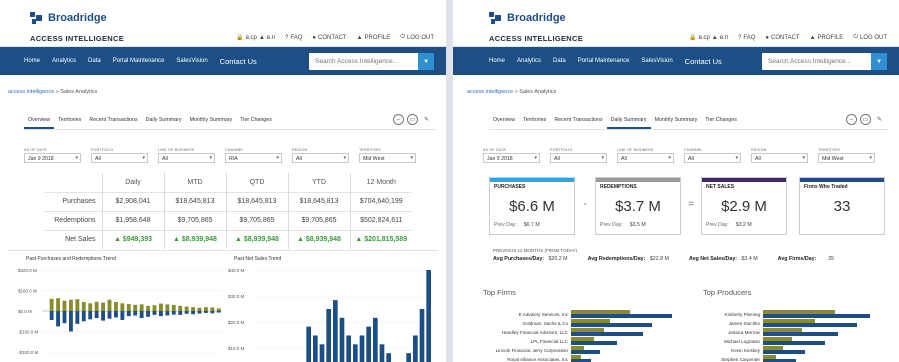 The height and width of the screenshot is (362, 899). Describe the element at coordinates (69, 120) in the screenshot. I see `tab-territories: Territories` at that location.